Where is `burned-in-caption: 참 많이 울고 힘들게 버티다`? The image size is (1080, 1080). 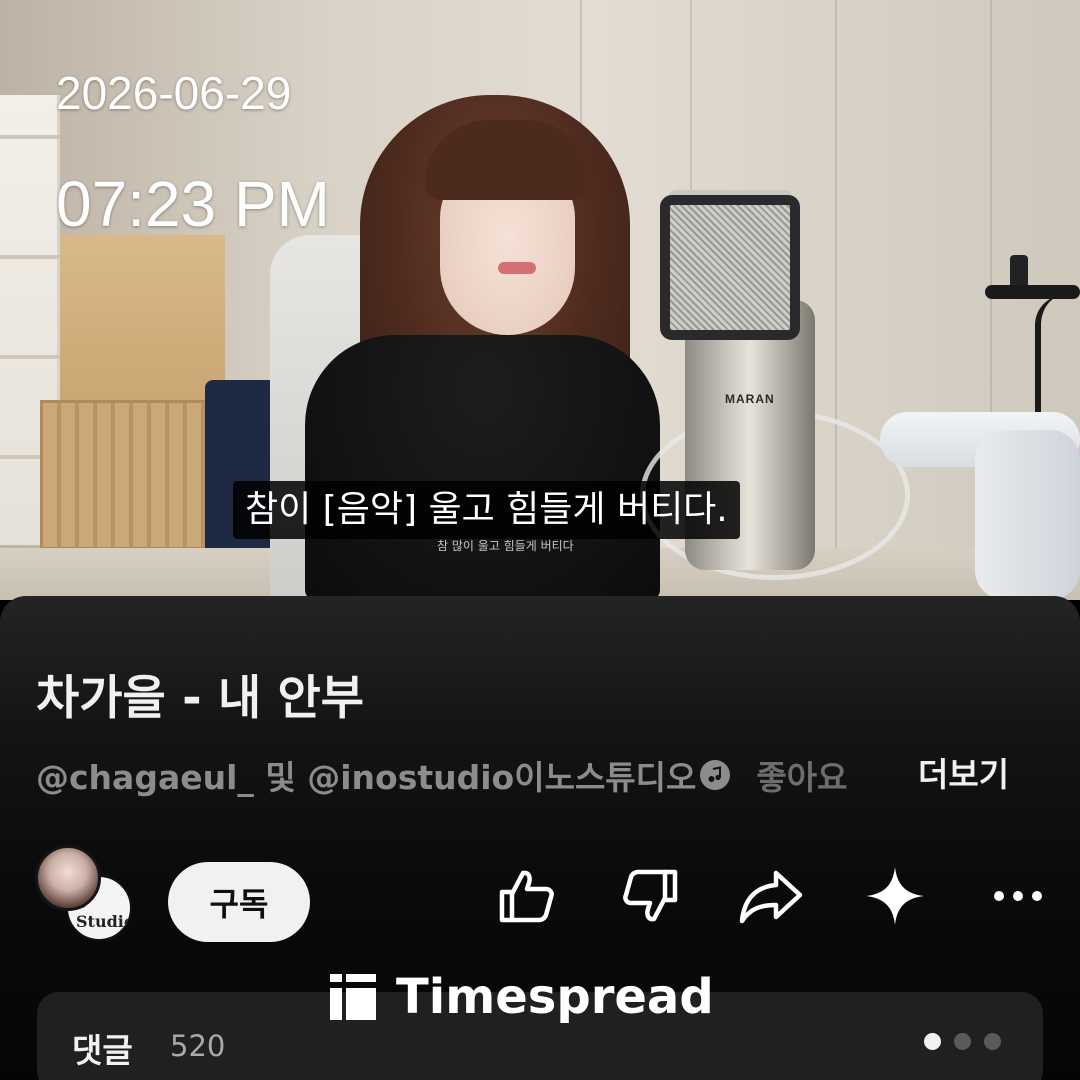 burned-in-caption: 참 많이 울고 힘들게 버티다 is located at coordinates (505, 546).